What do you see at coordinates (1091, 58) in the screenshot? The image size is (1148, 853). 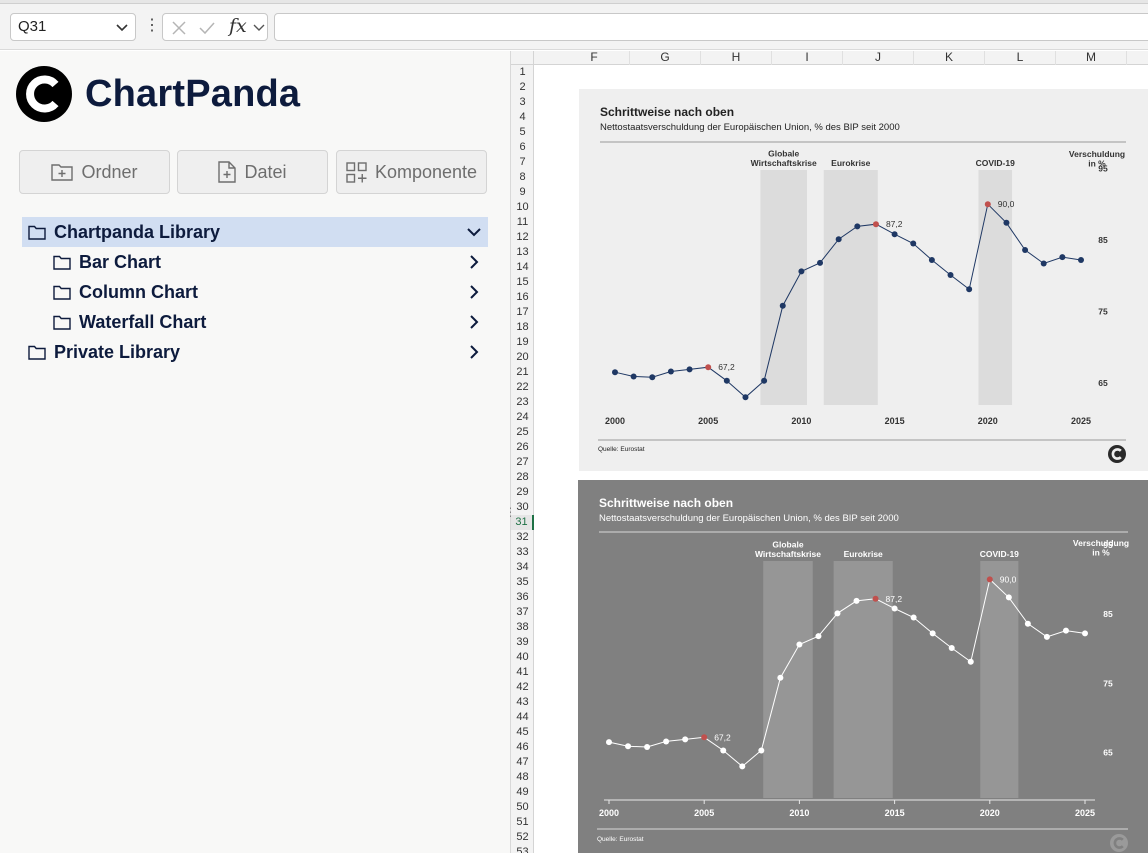 I see `column-header: M` at bounding box center [1091, 58].